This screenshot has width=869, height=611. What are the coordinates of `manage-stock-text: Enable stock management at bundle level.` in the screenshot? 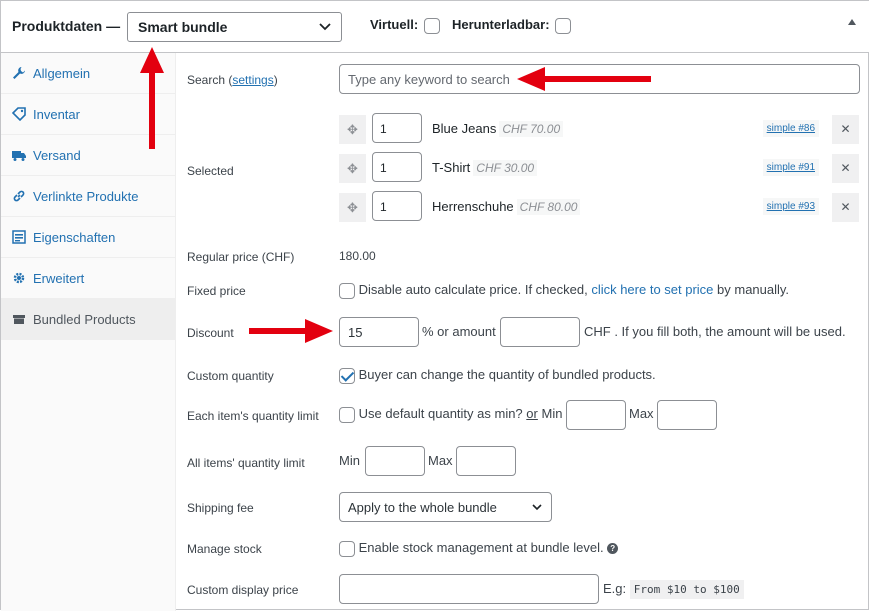 It's located at (481, 547).